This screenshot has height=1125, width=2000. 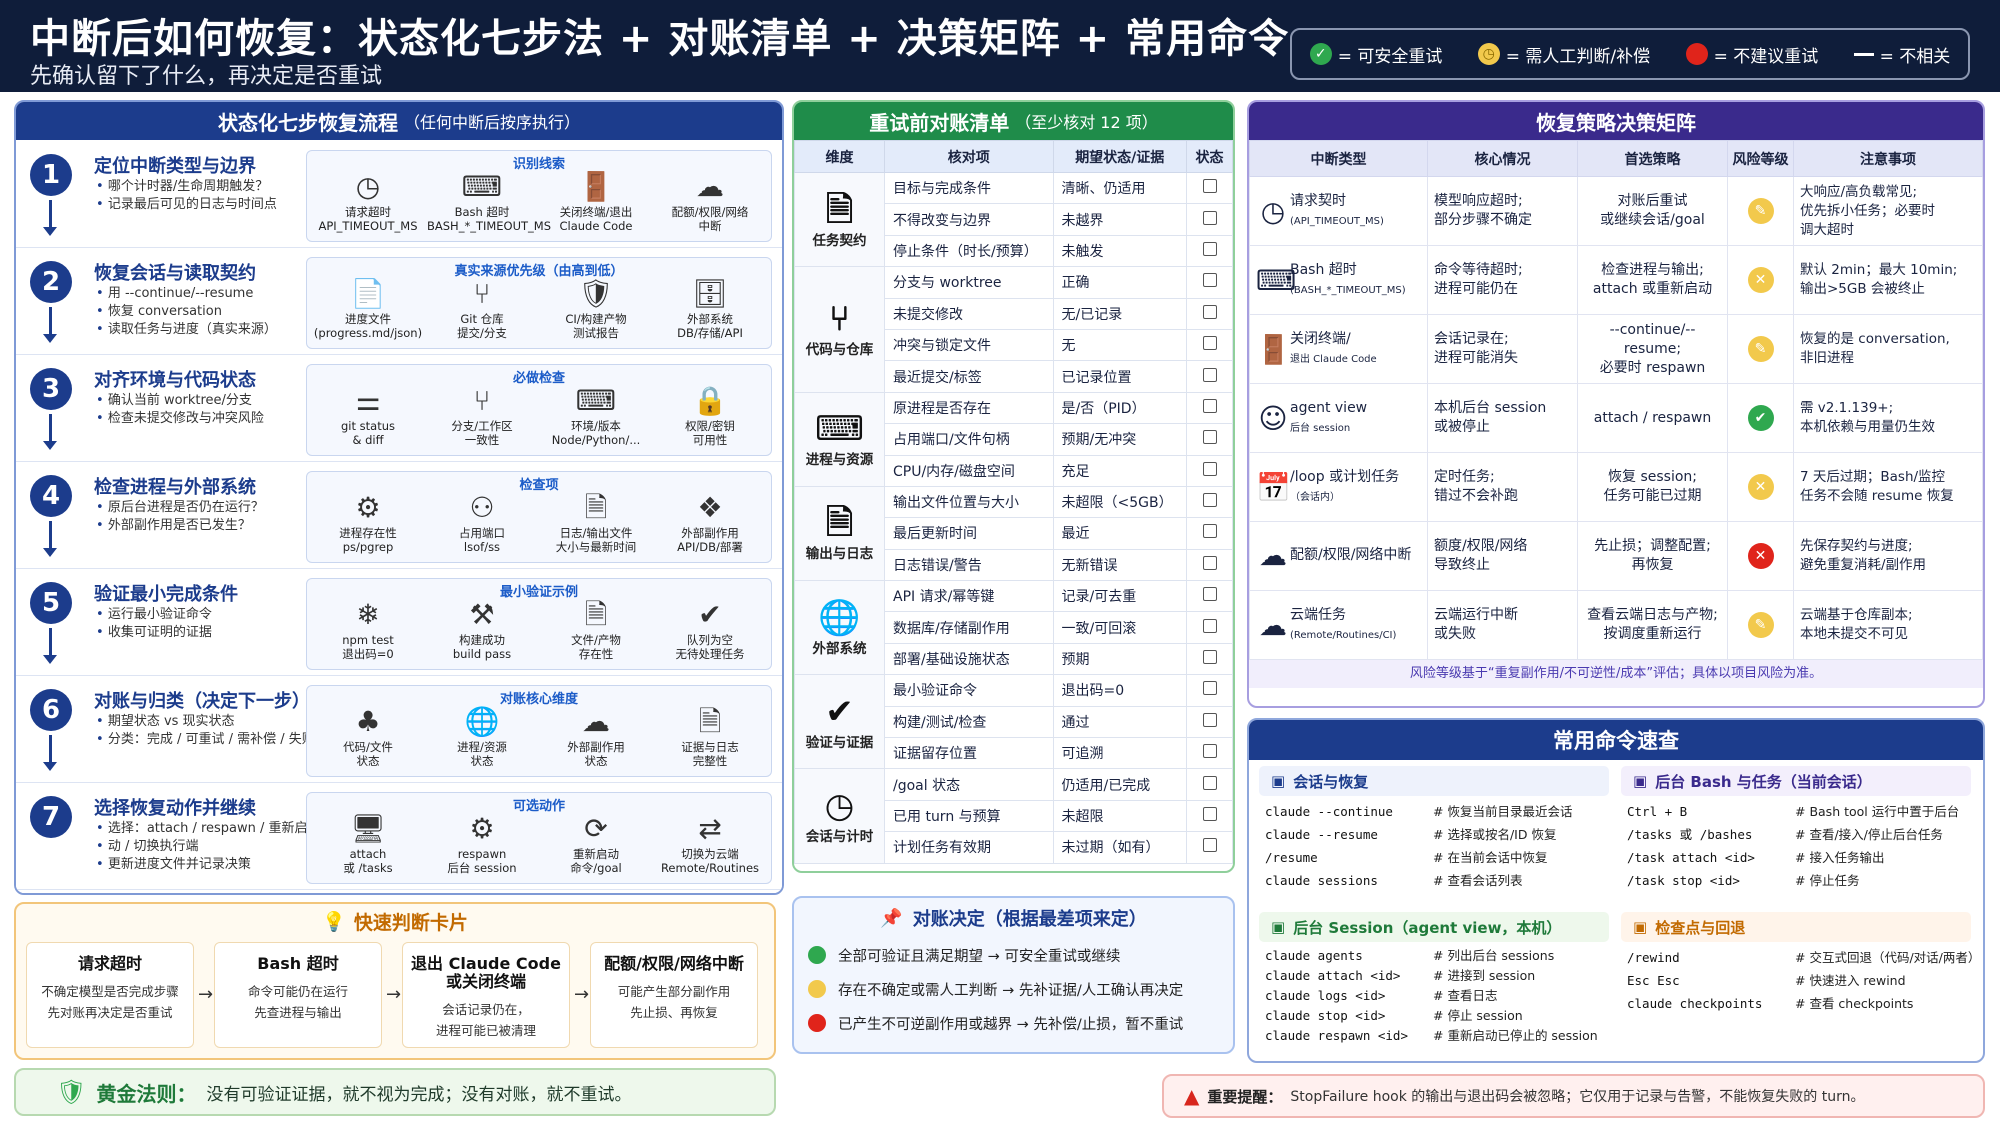 I want to click on check-icon: ✓, so click(x=1320, y=54).